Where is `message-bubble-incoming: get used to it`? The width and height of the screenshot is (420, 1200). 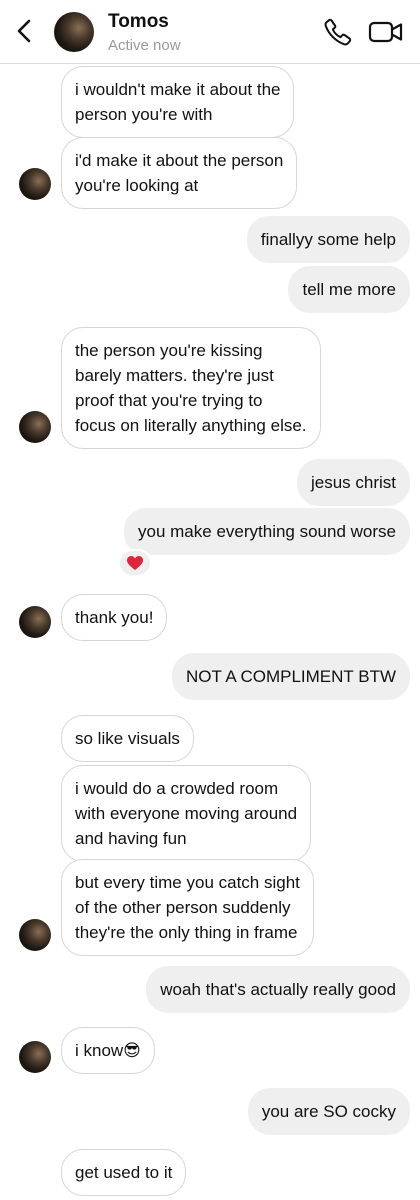 message-bubble-incoming: get used to it is located at coordinates (124, 1172).